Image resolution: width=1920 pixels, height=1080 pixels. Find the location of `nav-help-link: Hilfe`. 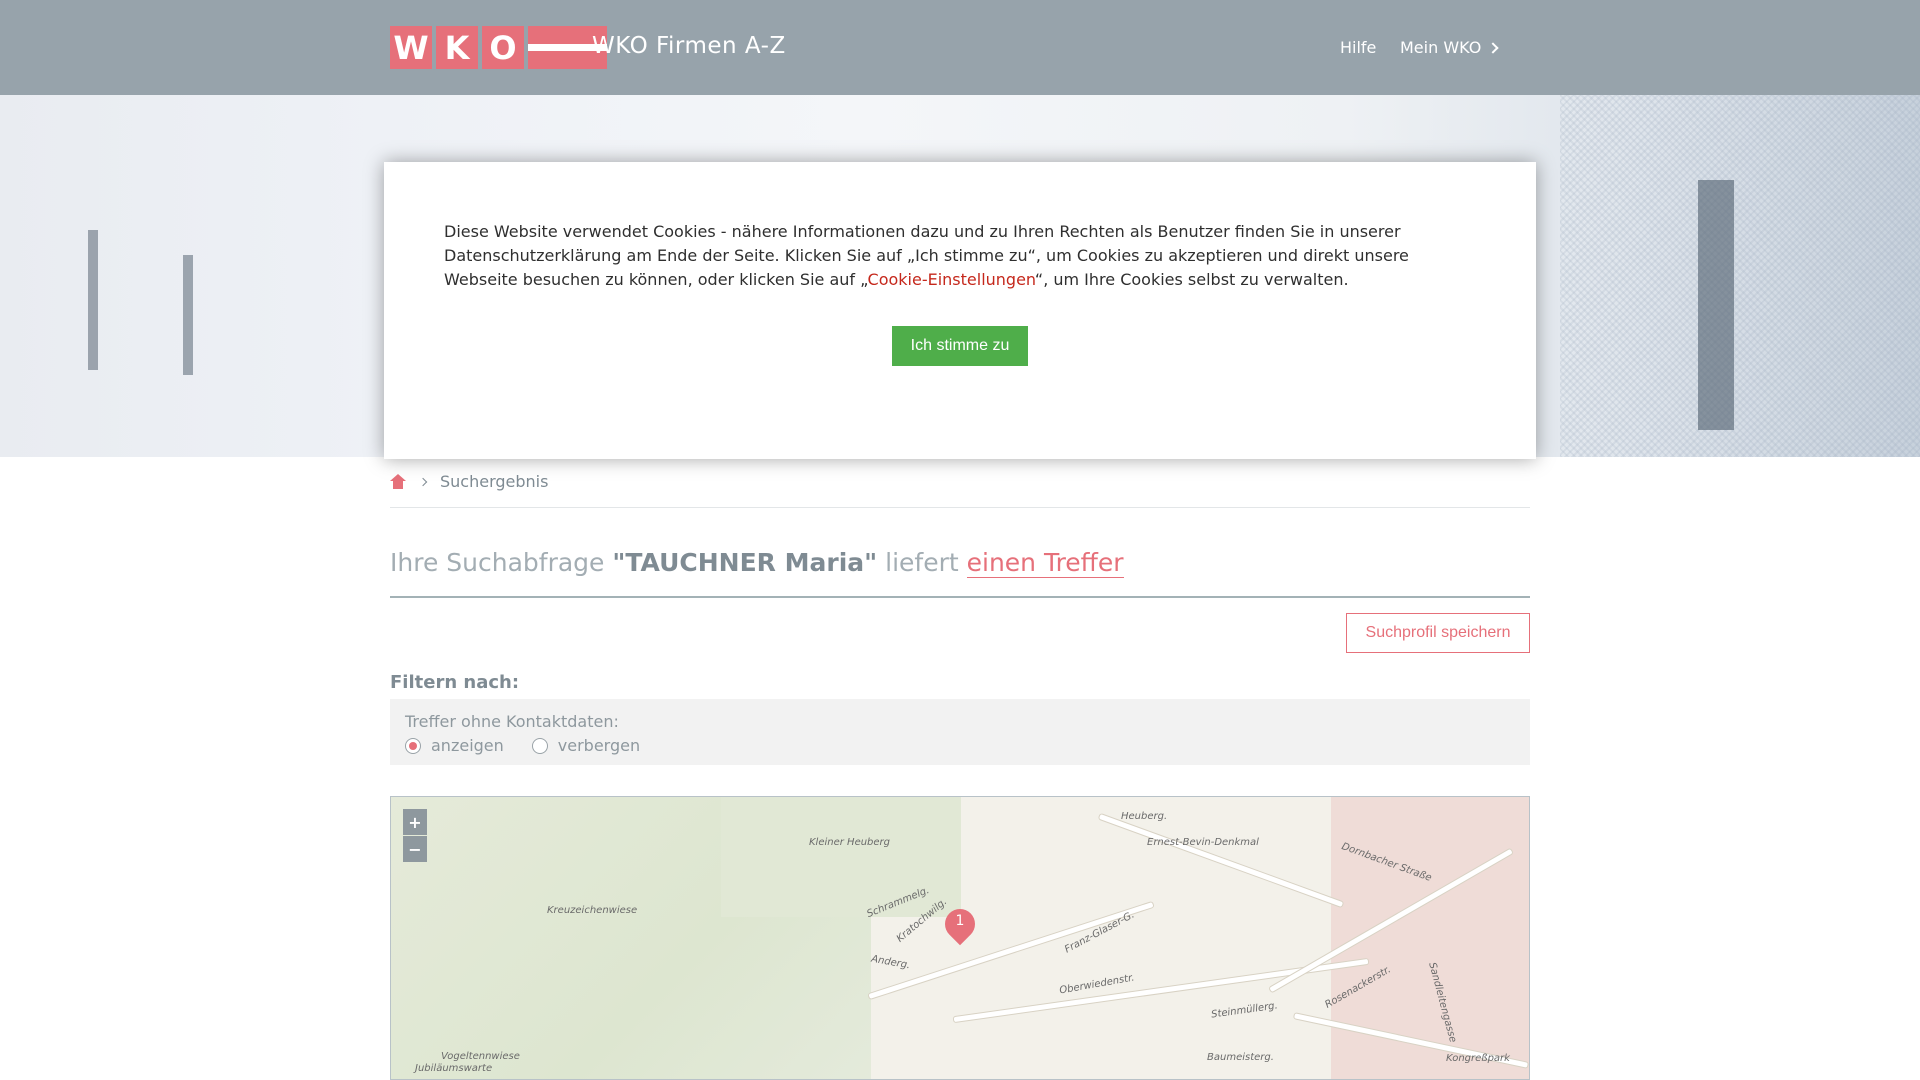

nav-help-link: Hilfe is located at coordinates (1358, 47).